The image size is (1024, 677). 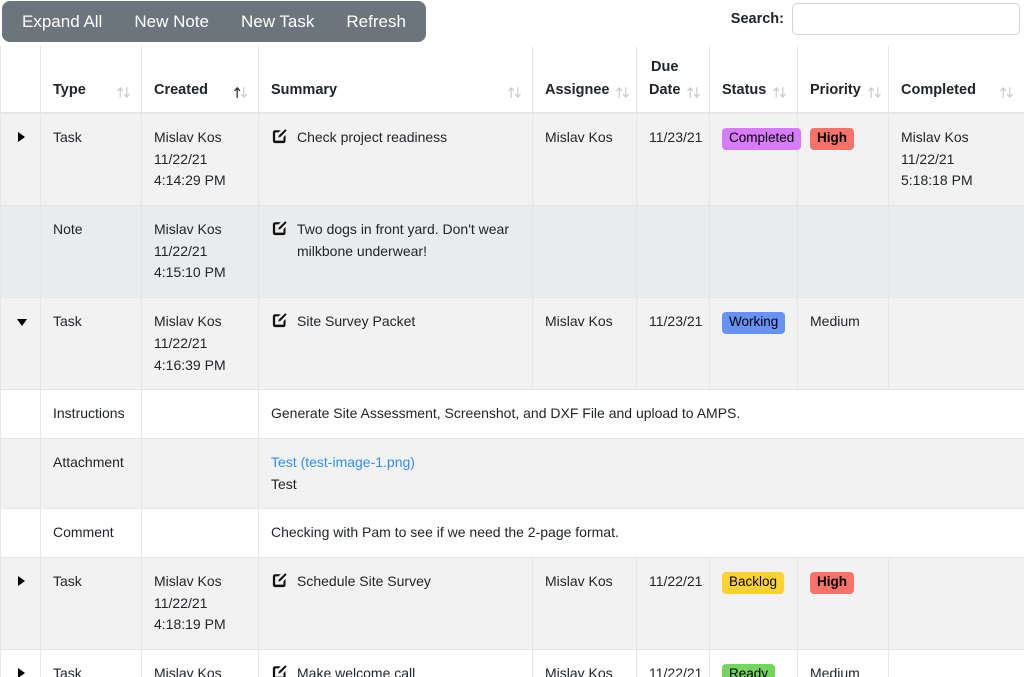 I want to click on column-header-created: Created, so click(x=200, y=80).